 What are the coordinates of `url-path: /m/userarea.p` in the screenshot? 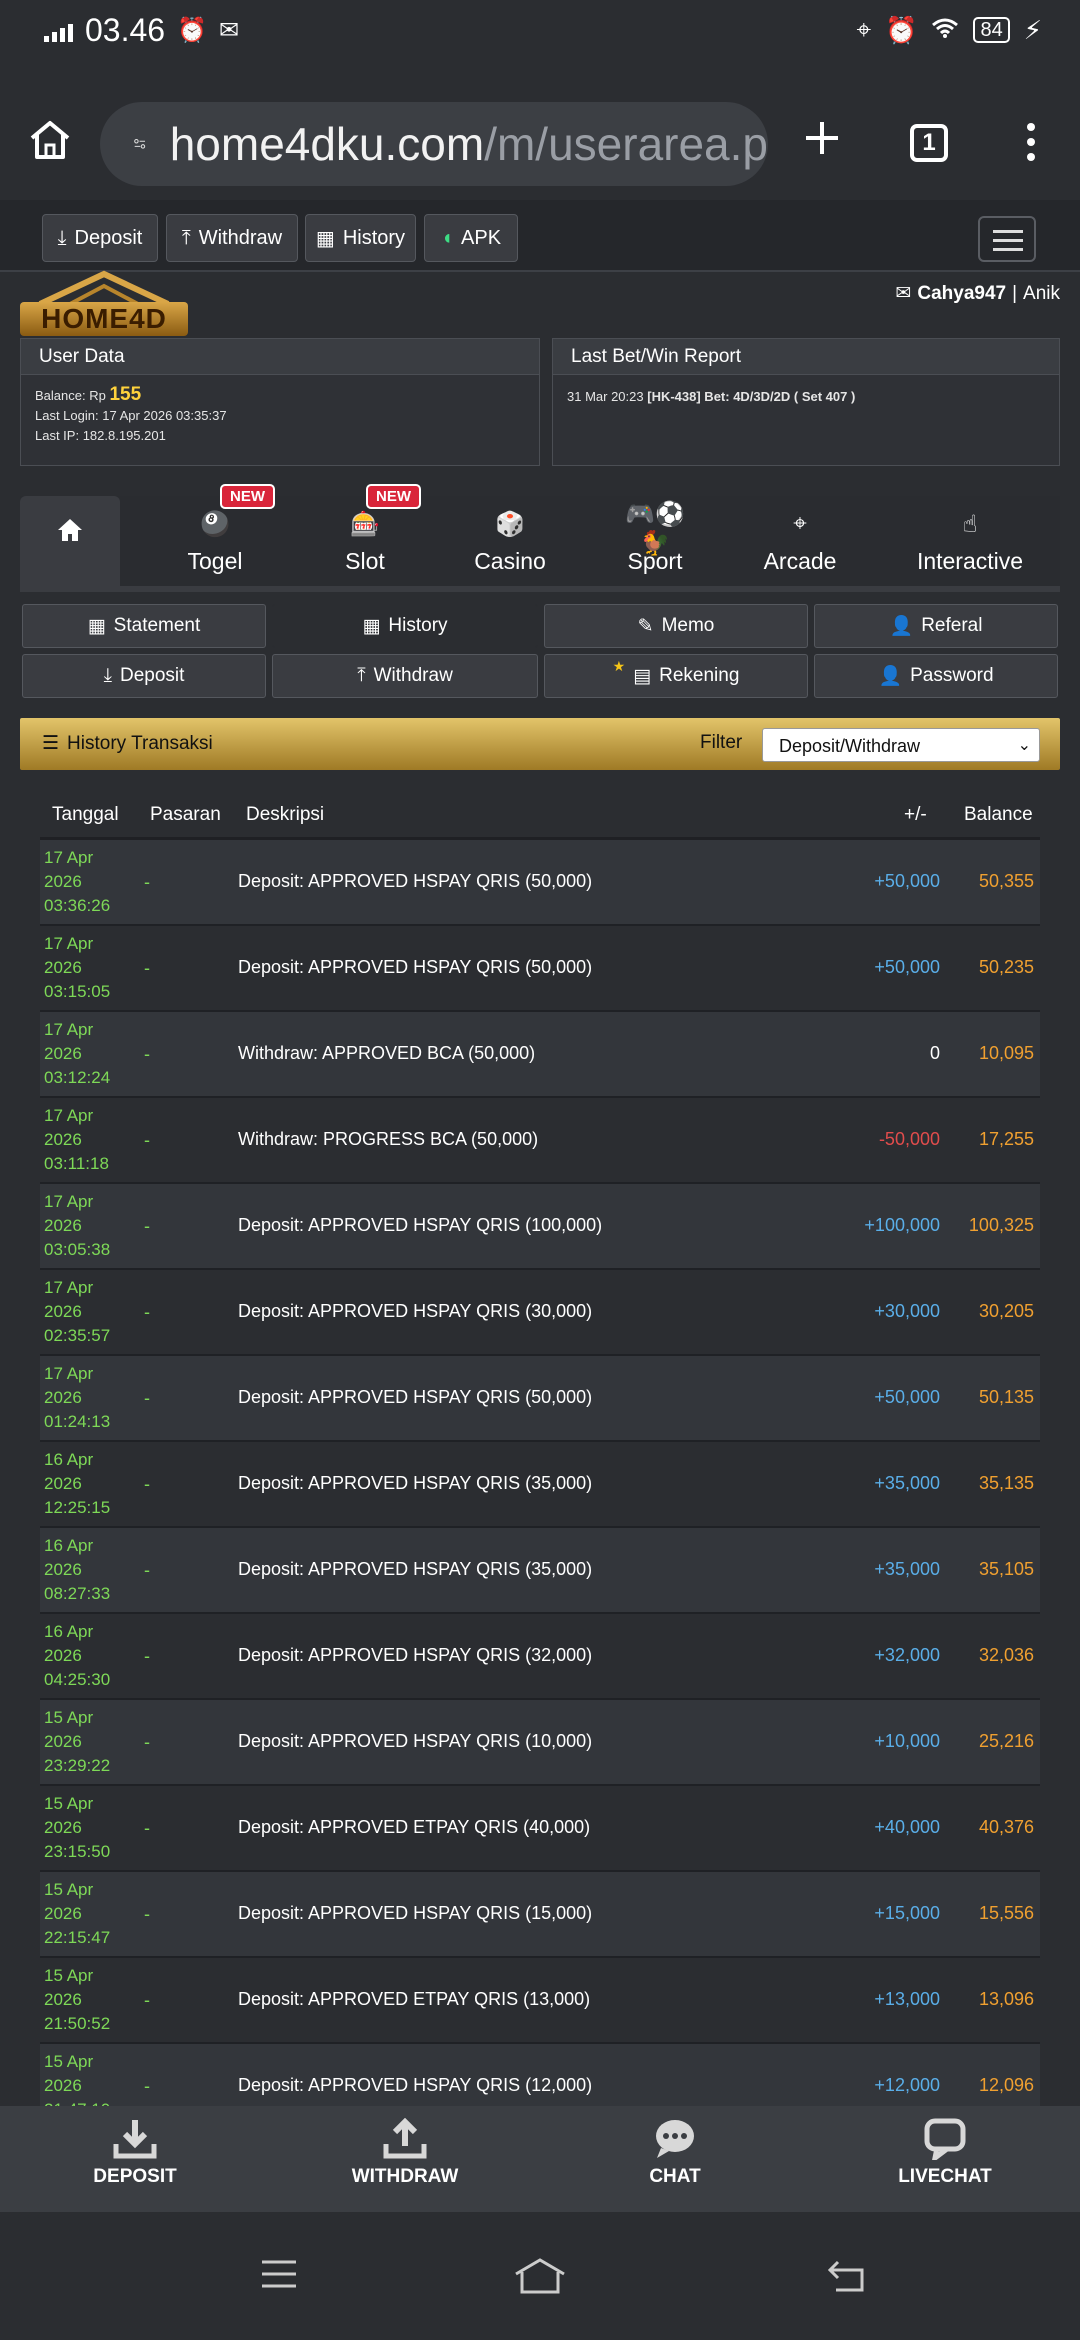 It's located at (626, 144).